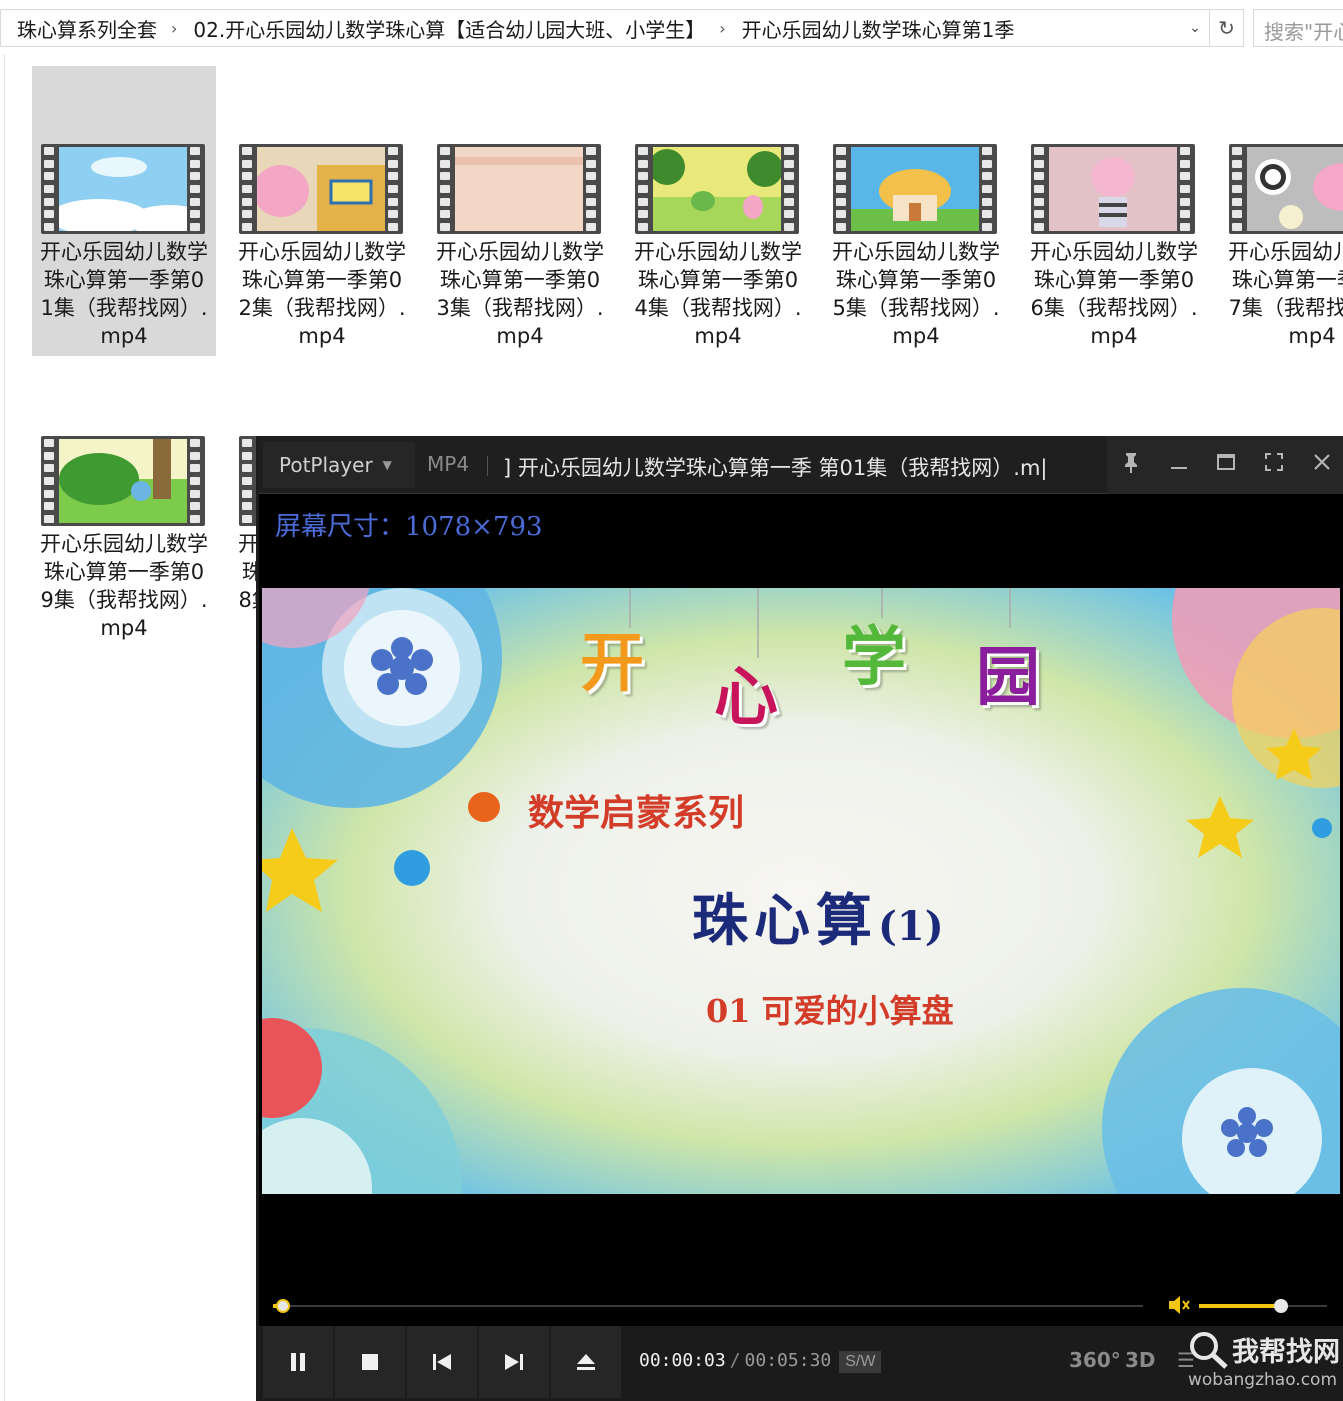  Describe the element at coordinates (443, 28) in the screenshot. I see `breadcrumb-item-series: 02.开心乐园幼儿数学珠心算【适合幼儿园大班、小学生】` at that location.